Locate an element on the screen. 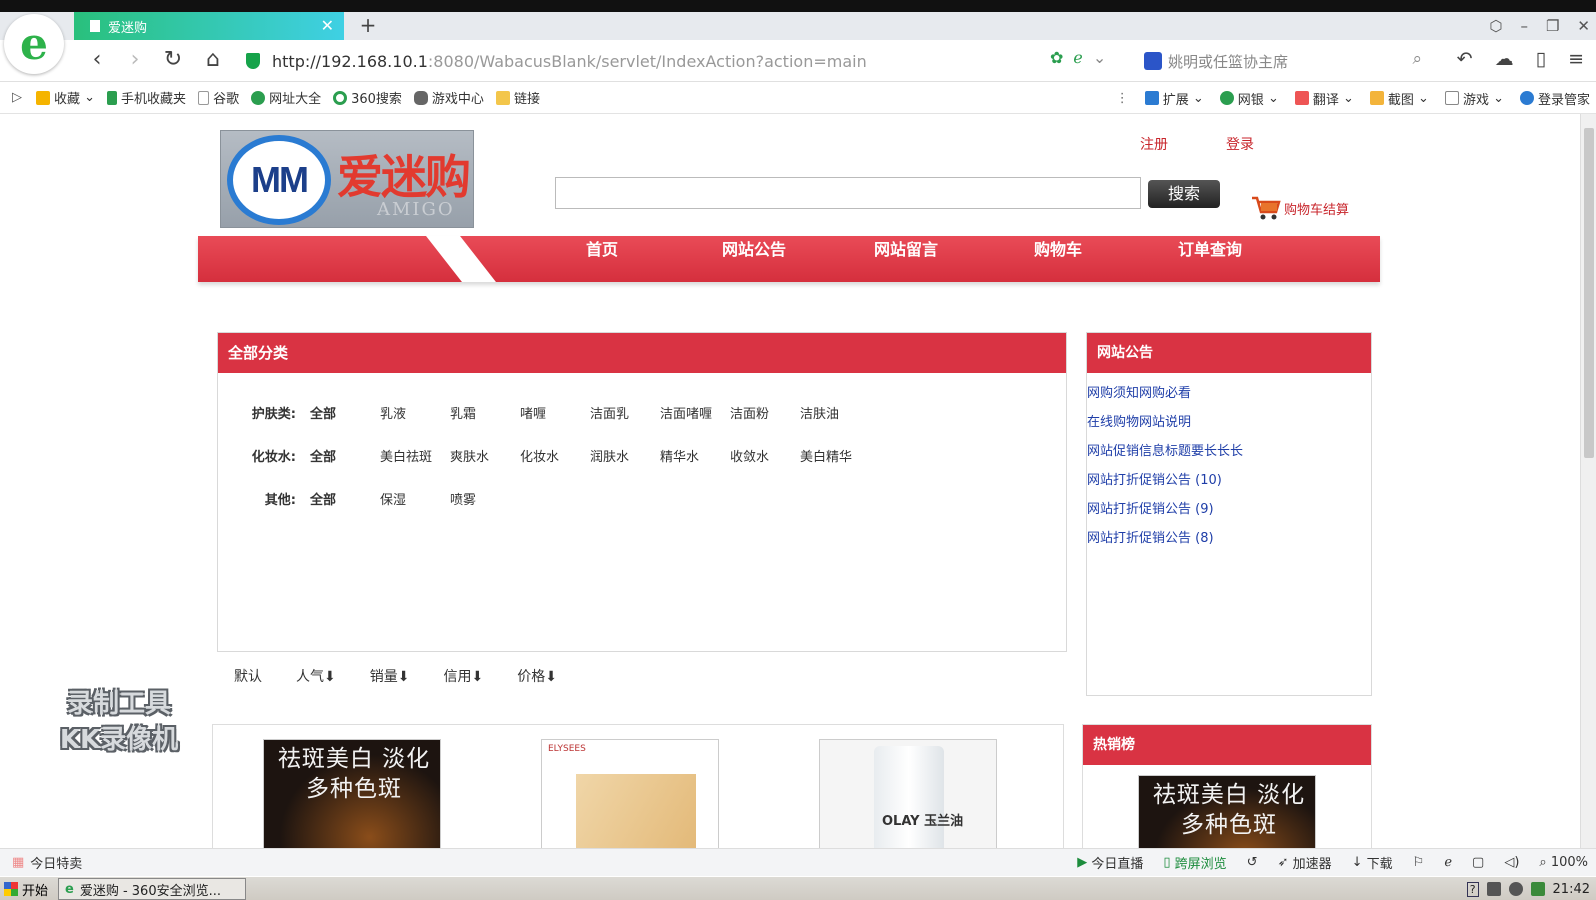 Image resolution: width=1596 pixels, height=900 pixels. category-link: 洁面啫喱 is located at coordinates (695, 412).